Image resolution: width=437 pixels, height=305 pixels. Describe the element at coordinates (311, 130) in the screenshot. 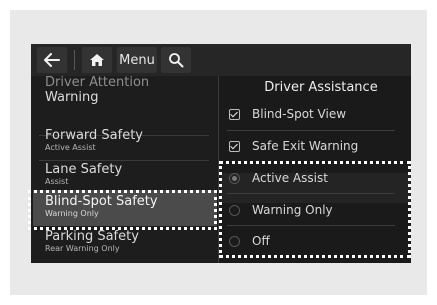

I see `option-divider` at that location.